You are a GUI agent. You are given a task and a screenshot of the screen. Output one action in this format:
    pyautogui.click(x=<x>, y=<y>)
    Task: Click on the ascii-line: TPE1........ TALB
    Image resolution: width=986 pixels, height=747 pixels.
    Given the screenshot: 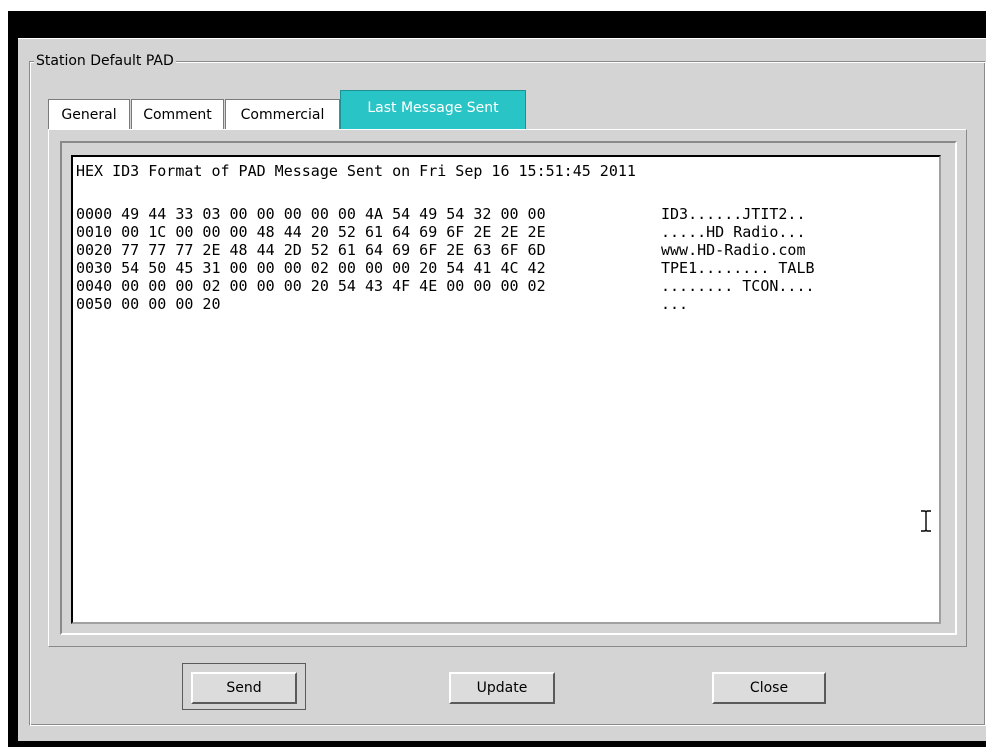 What is the action you would take?
    pyautogui.click(x=738, y=268)
    